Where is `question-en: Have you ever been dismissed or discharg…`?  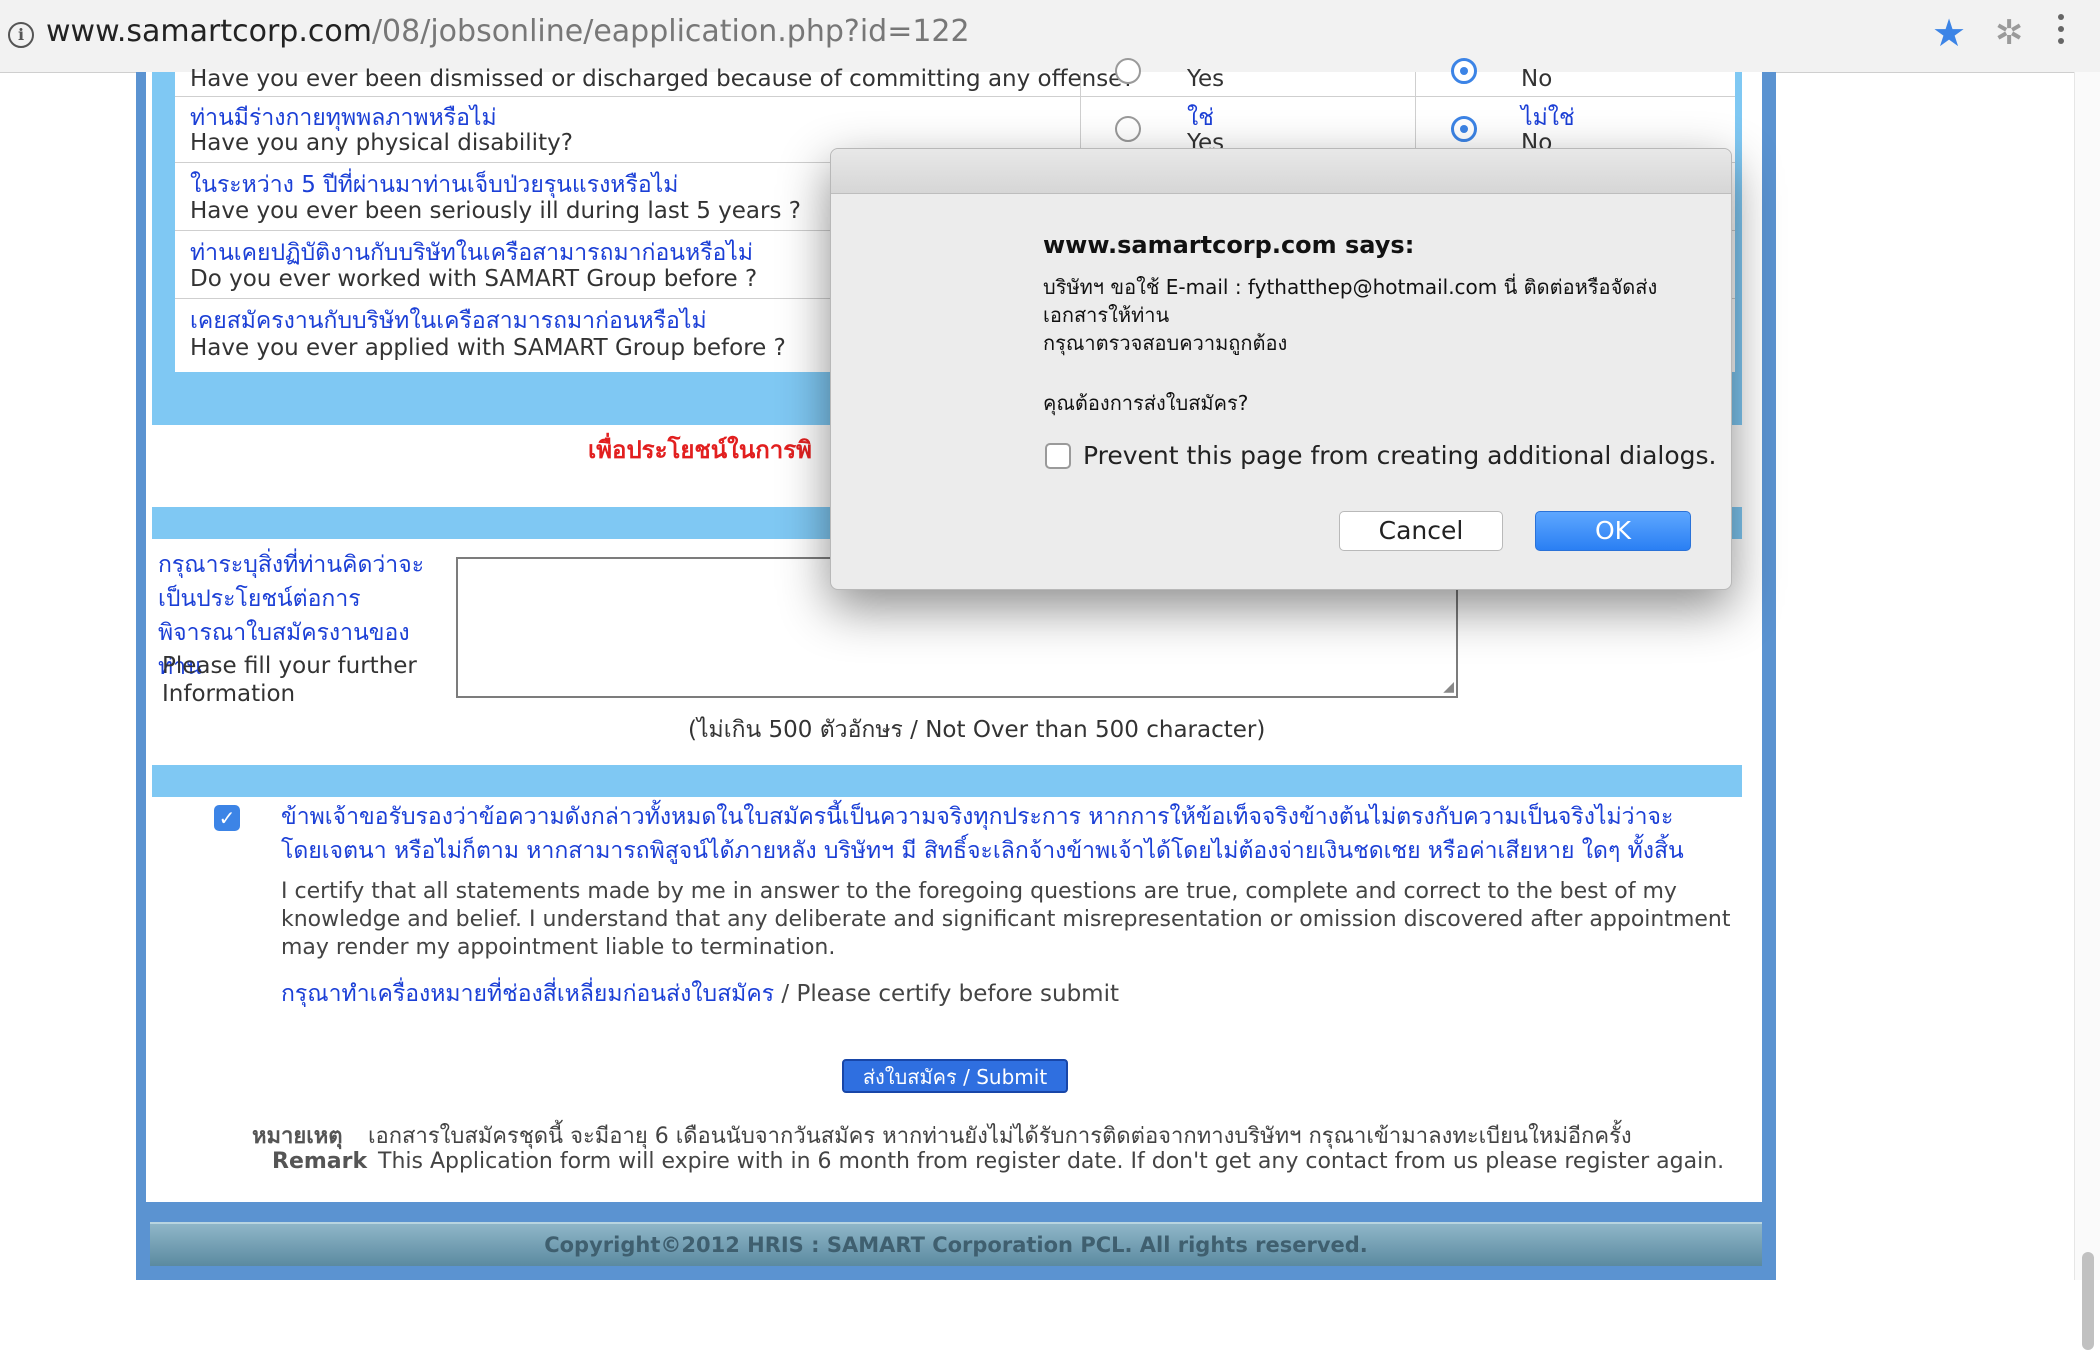
question-en: Have you ever been dismissed or discharg… is located at coordinates (662, 79).